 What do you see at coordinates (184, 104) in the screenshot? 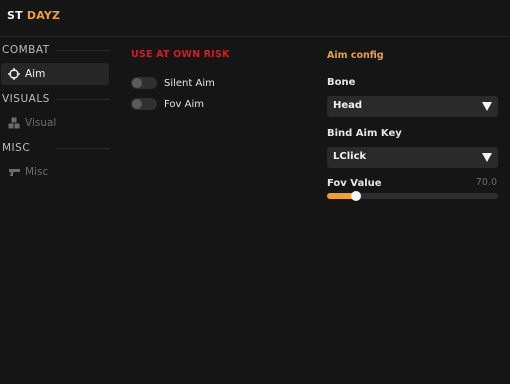
I see `toggle-label: Fov Aim` at bounding box center [184, 104].